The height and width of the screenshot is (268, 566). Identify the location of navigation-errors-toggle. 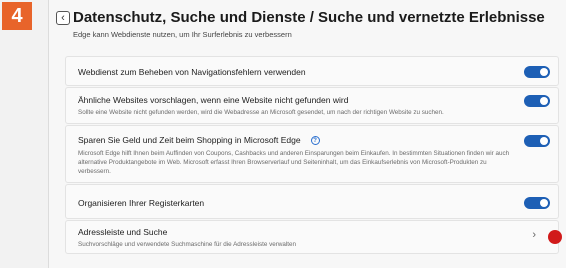
(537, 72).